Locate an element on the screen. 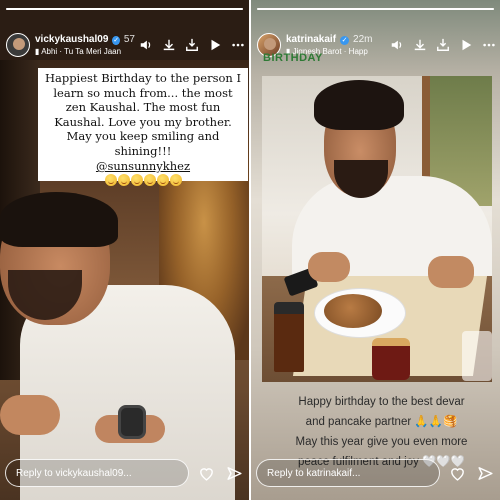  story-mention: @sunsunnykhez is located at coordinates (143, 166).